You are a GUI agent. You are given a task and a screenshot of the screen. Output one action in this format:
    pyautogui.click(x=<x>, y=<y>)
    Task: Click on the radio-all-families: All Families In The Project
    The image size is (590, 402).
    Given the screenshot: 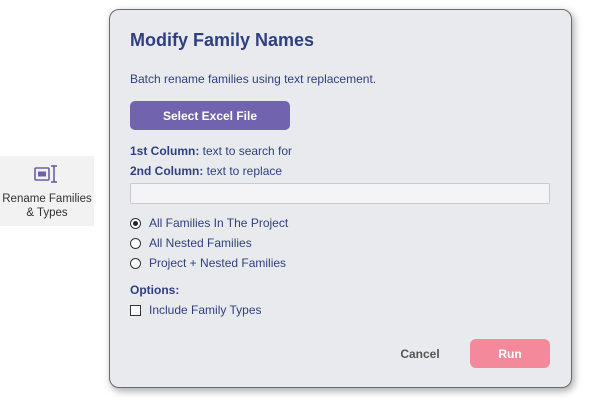 What is the action you would take?
    pyautogui.click(x=209, y=223)
    